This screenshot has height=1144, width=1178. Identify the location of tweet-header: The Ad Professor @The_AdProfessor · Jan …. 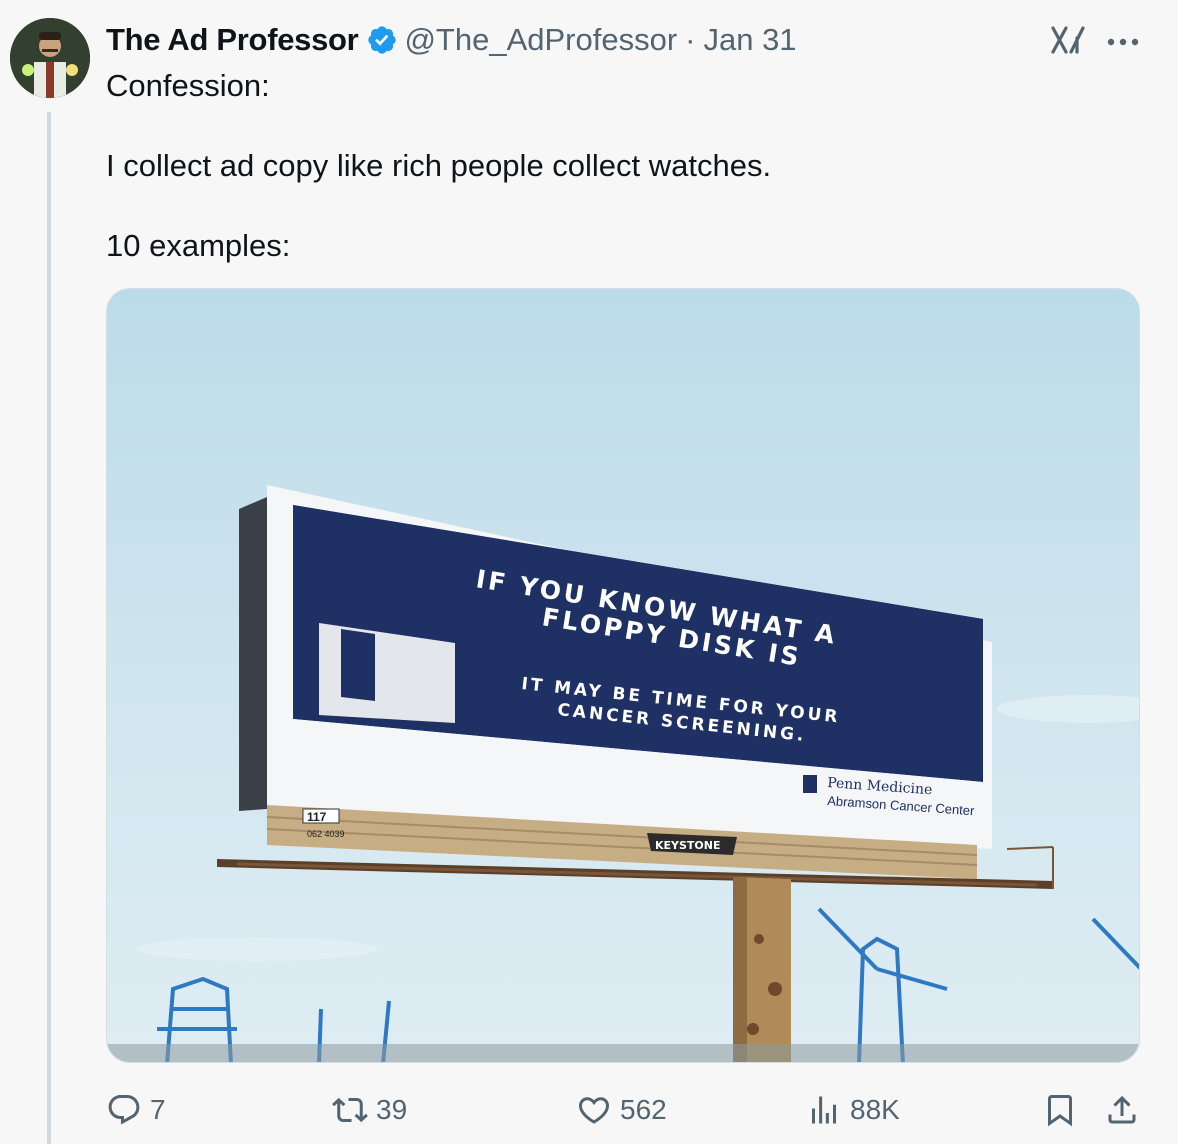
(451, 40).